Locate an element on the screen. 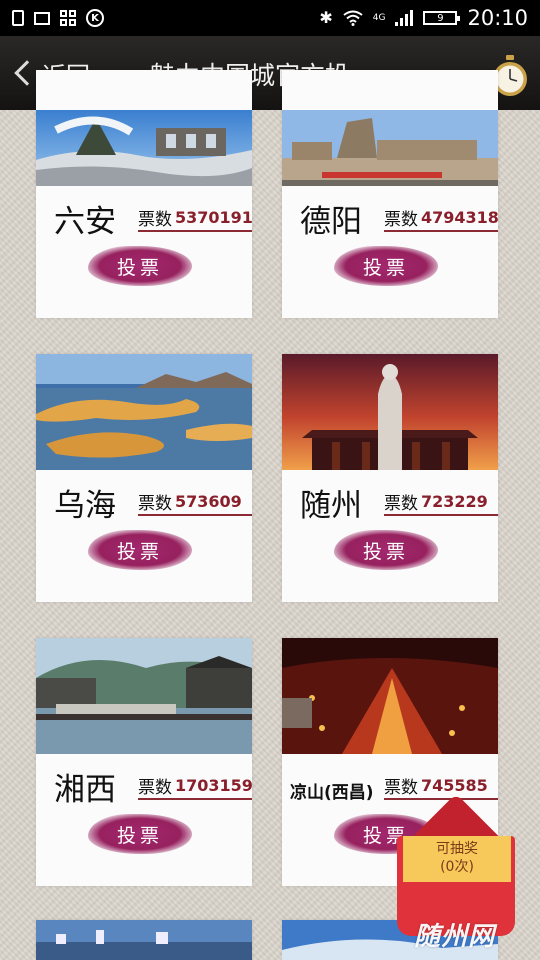 Image resolution: width=540 pixels, height=960 pixels. sim-icon is located at coordinates (18, 18).